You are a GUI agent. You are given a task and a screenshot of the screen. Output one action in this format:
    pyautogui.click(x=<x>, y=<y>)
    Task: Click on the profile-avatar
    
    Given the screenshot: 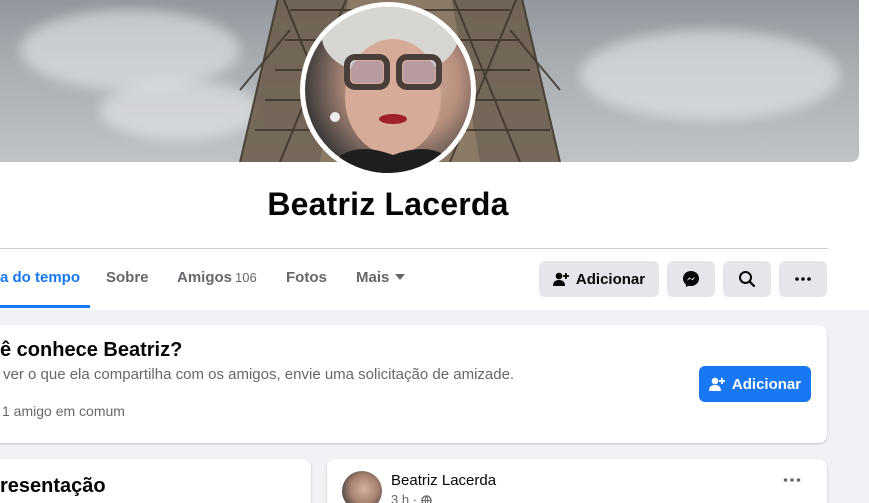 What is the action you would take?
    pyautogui.click(x=388, y=90)
    